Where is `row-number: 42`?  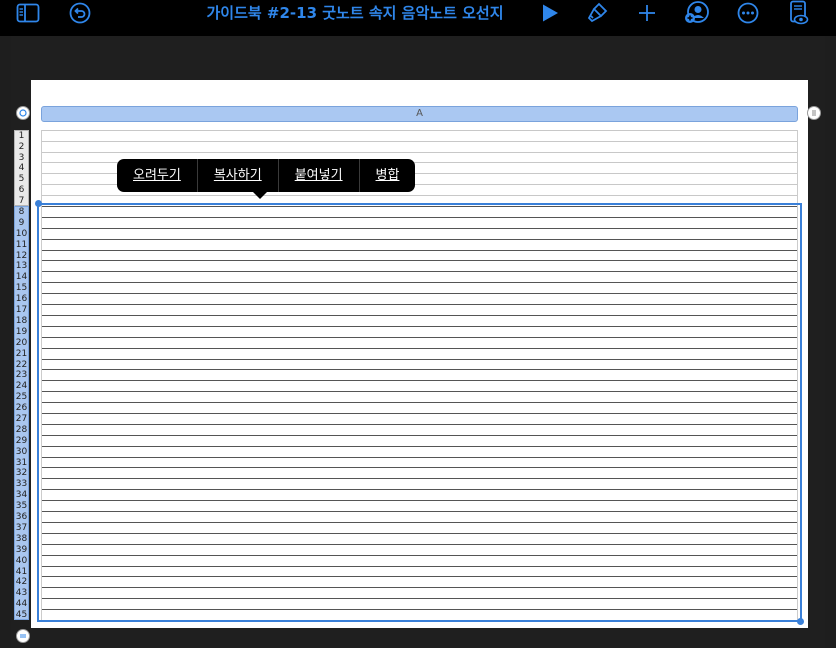
row-number: 42 is located at coordinates (21, 582).